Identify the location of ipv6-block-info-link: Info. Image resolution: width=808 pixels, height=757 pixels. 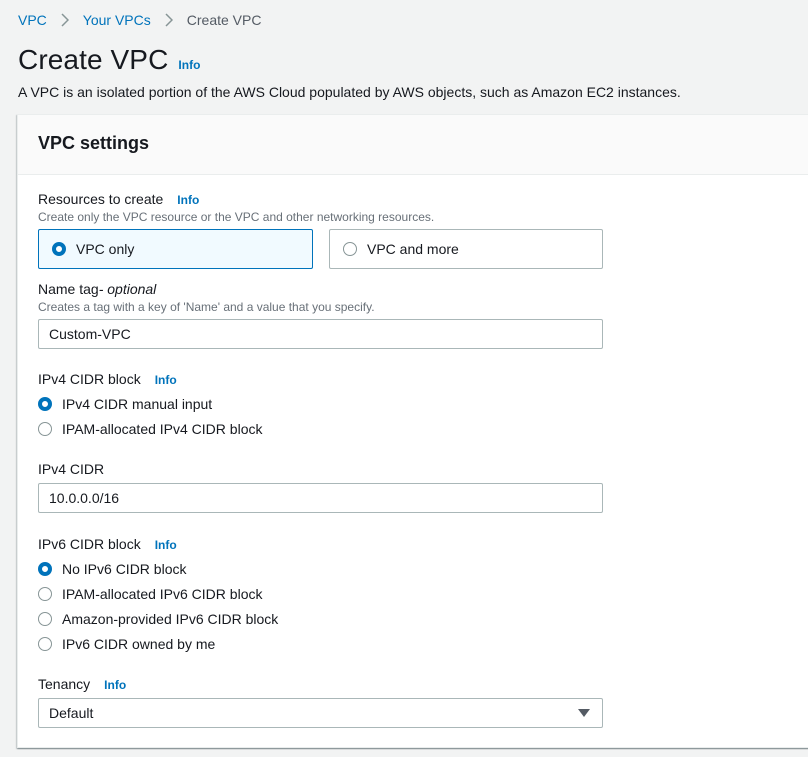
(166, 545).